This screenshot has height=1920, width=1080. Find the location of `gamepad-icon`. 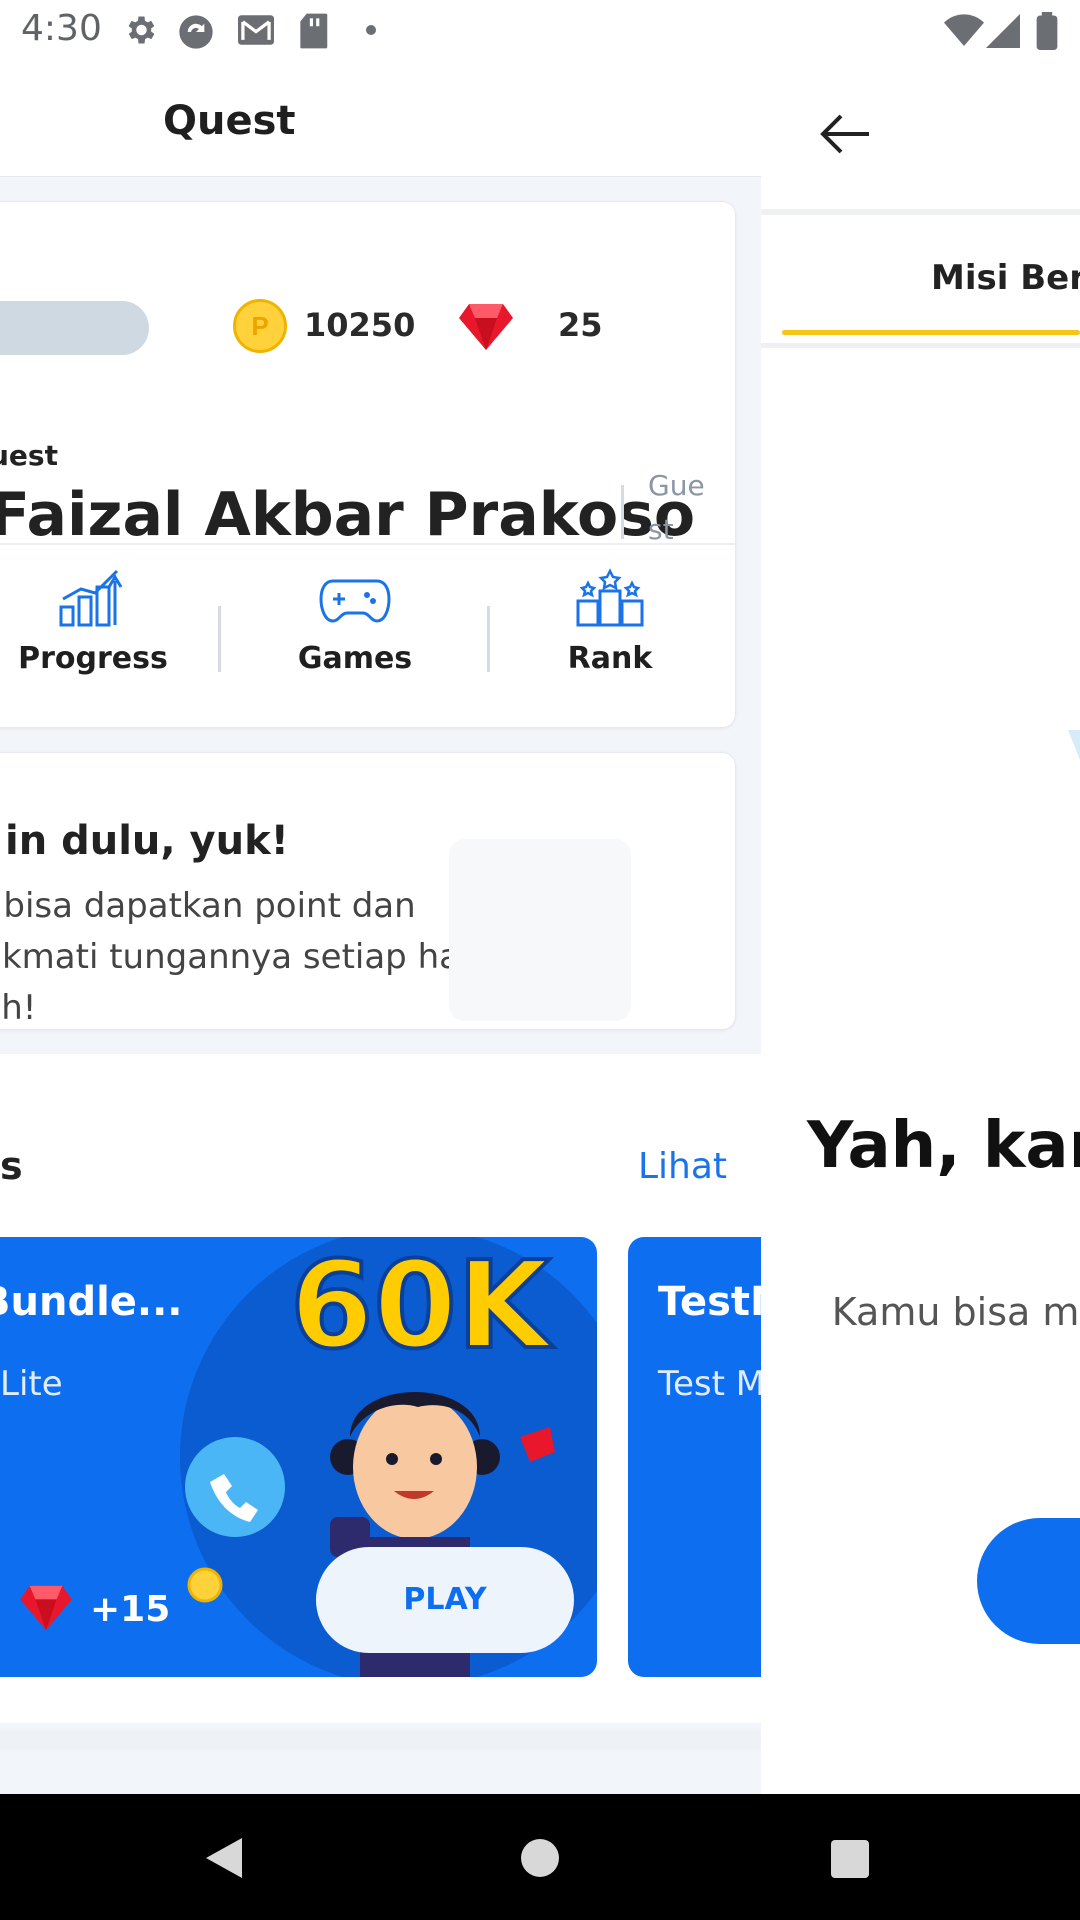

gamepad-icon is located at coordinates (355, 601).